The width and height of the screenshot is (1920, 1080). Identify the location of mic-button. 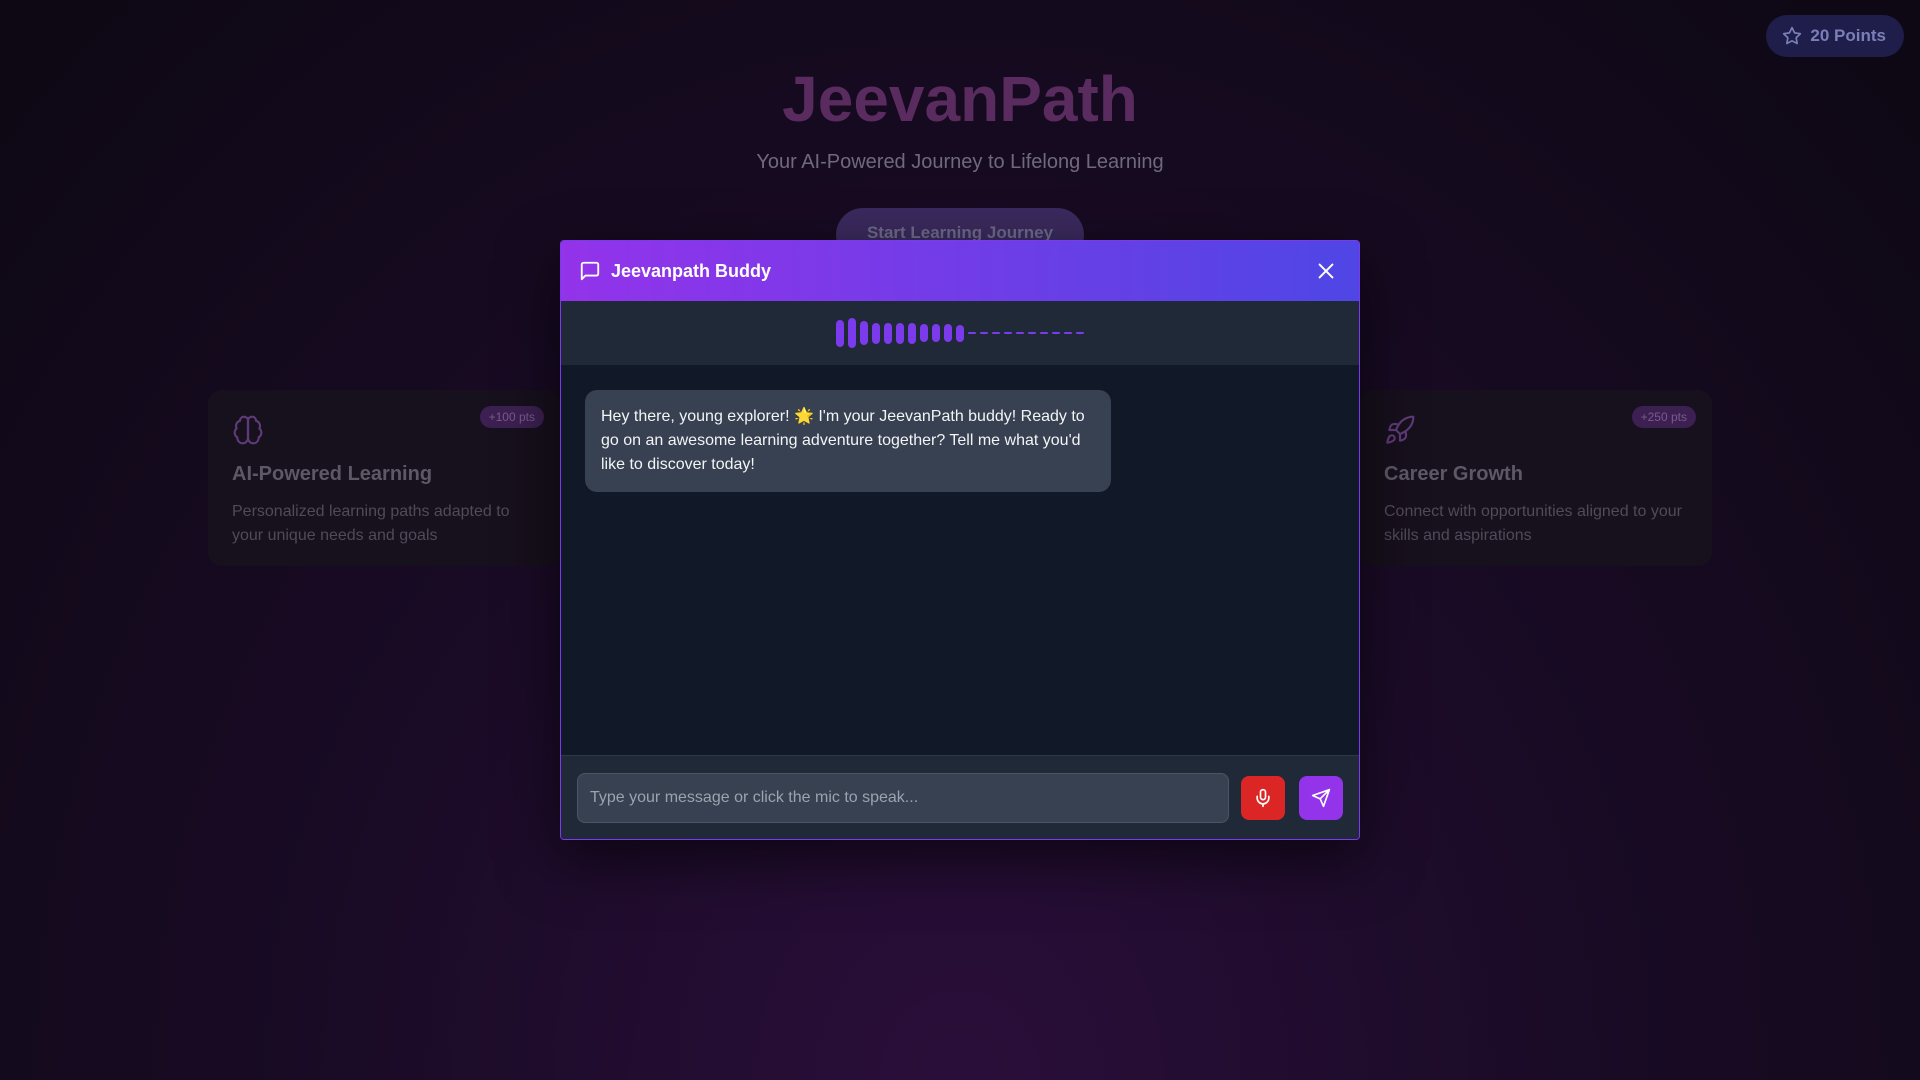
(1263, 797).